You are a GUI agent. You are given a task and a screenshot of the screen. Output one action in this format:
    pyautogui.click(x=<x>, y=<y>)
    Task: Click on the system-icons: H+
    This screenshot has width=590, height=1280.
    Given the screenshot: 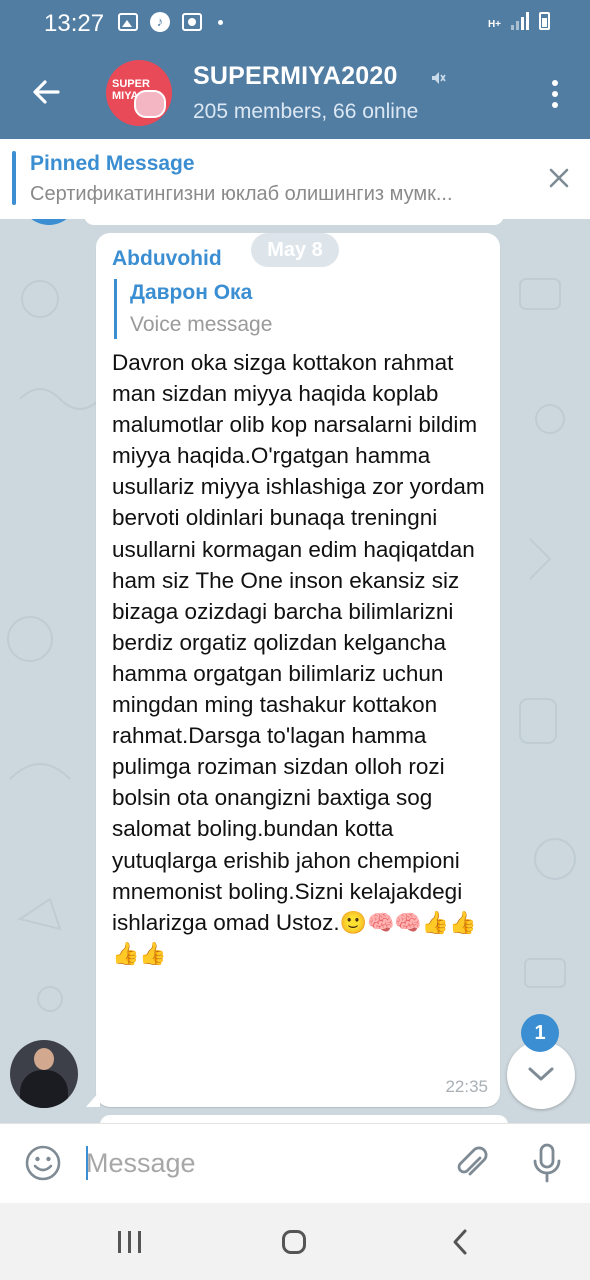 What is the action you would take?
    pyautogui.click(x=519, y=21)
    